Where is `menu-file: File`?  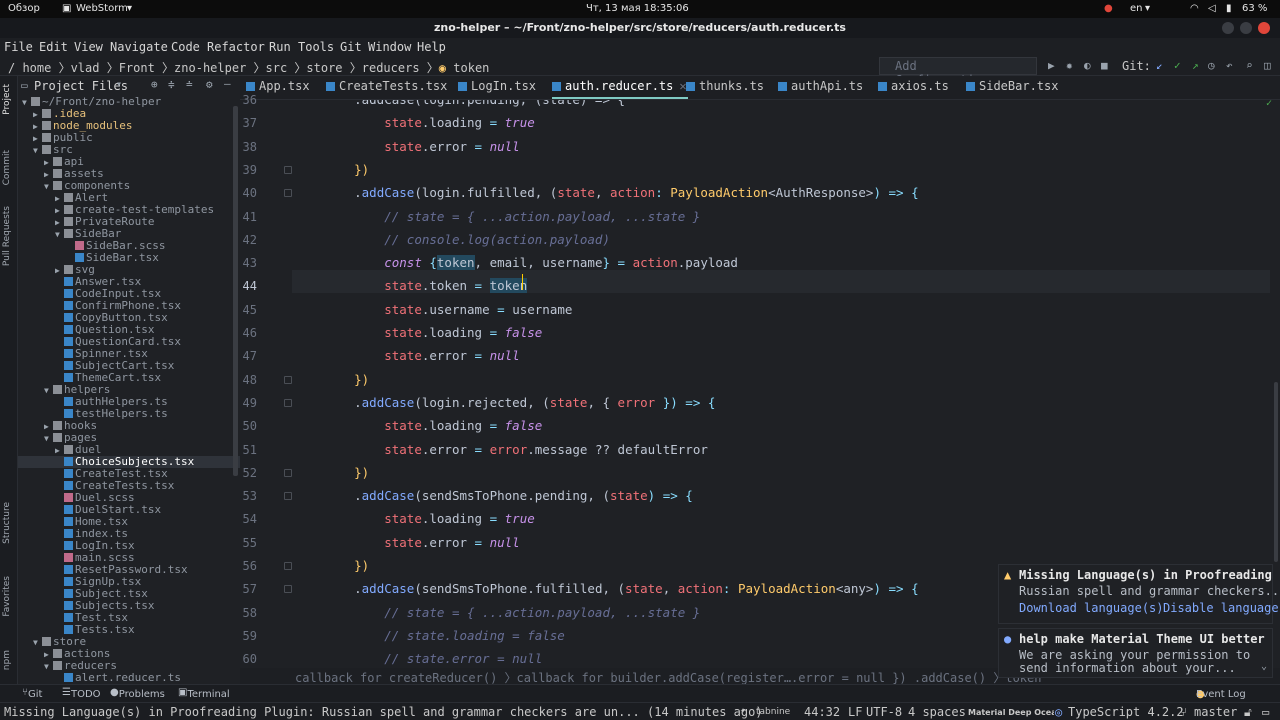
menu-file: File is located at coordinates (18, 47).